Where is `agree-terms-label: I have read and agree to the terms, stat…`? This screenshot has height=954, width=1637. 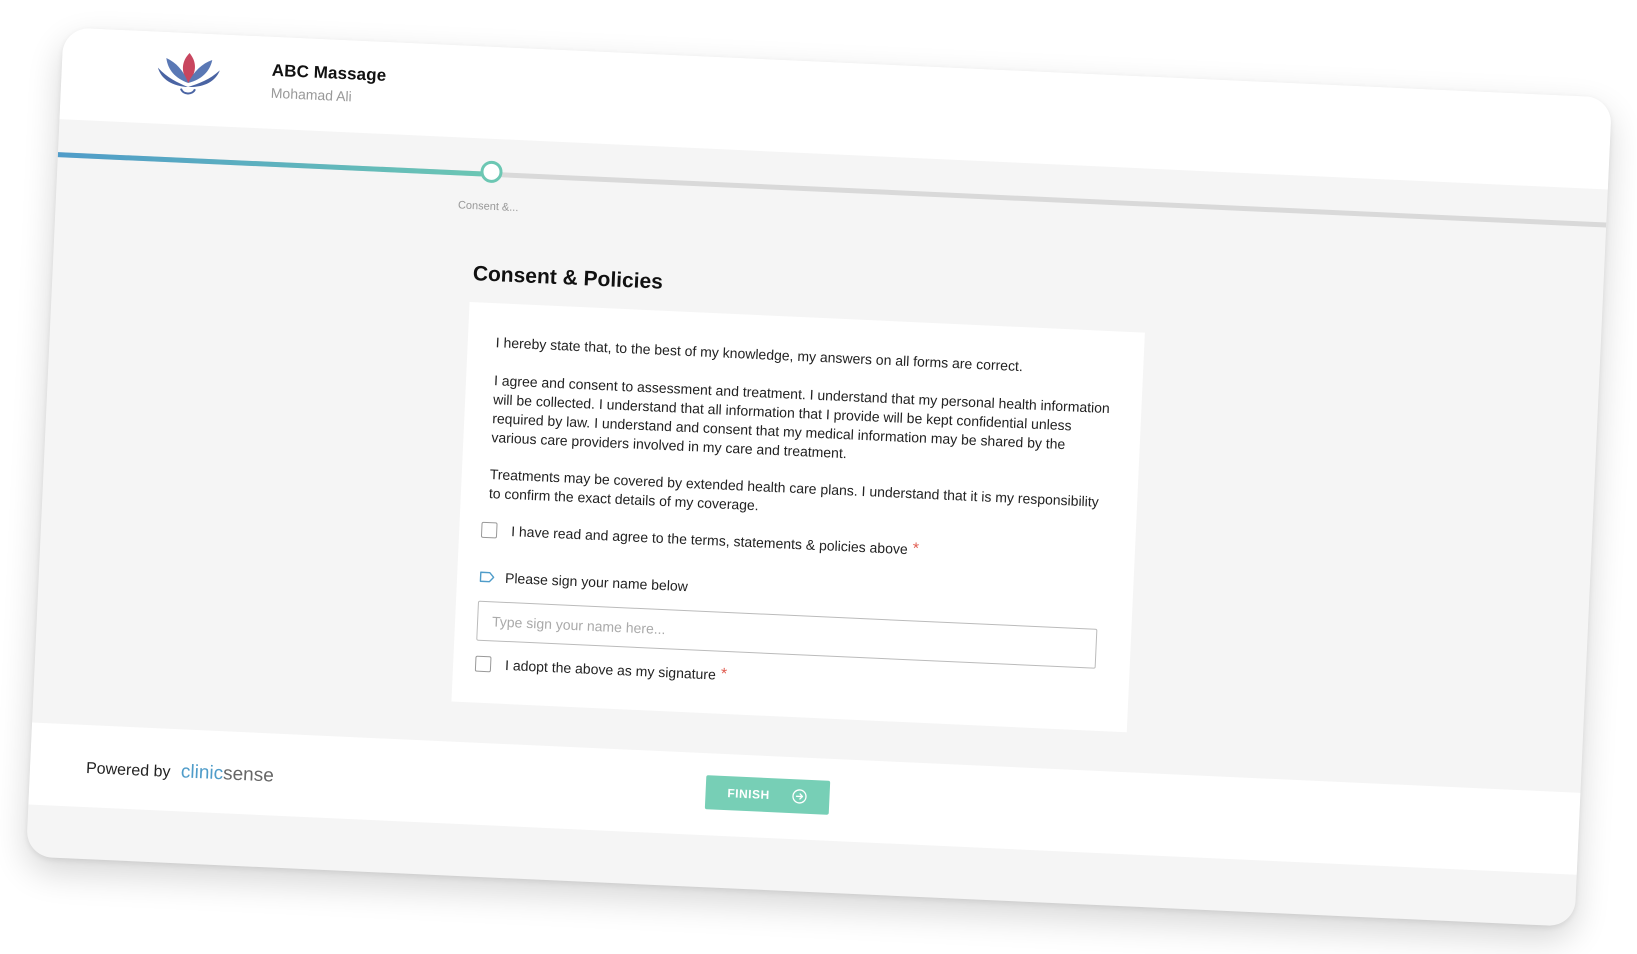 agree-terms-label: I have read and agree to the terms, stat… is located at coordinates (709, 540).